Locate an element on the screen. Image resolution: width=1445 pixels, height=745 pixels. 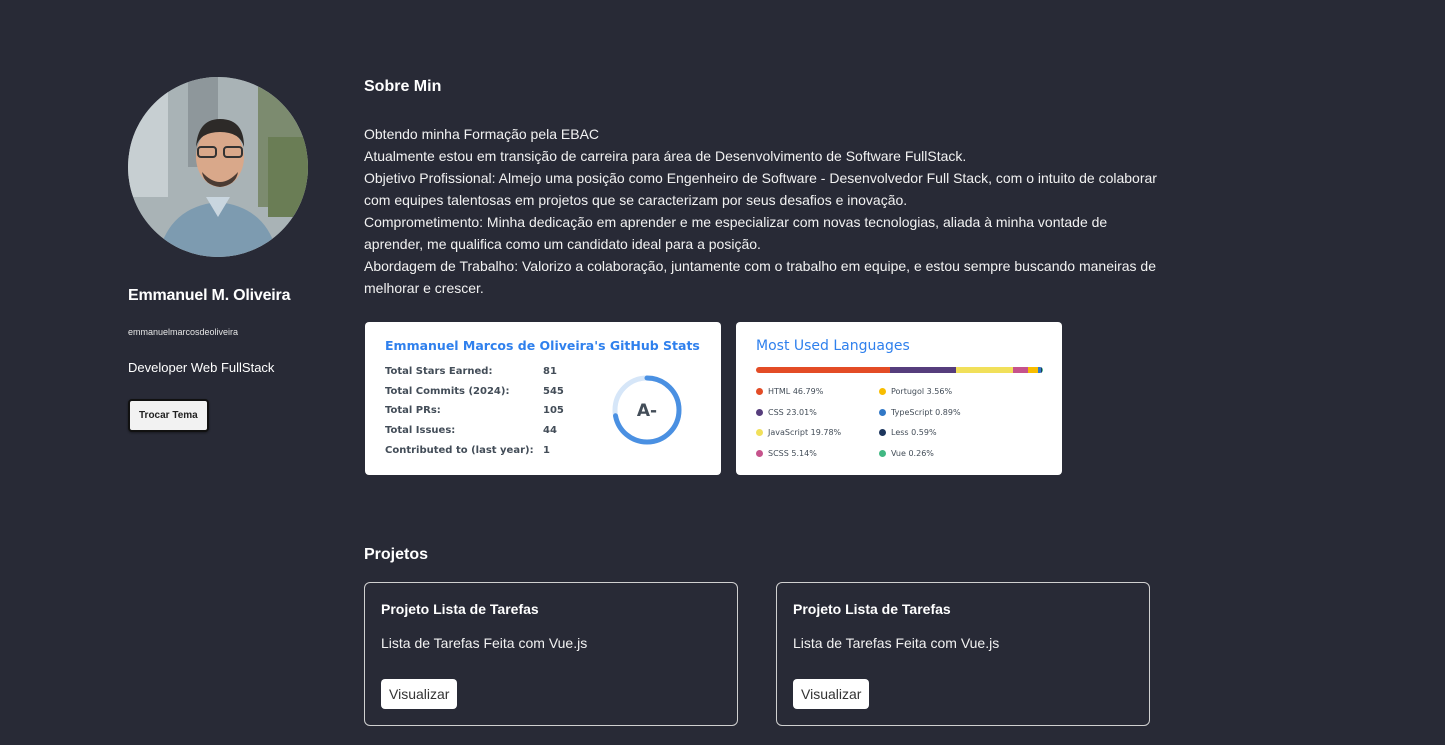
languages-title: Most Used Languages is located at coordinates (833, 346).